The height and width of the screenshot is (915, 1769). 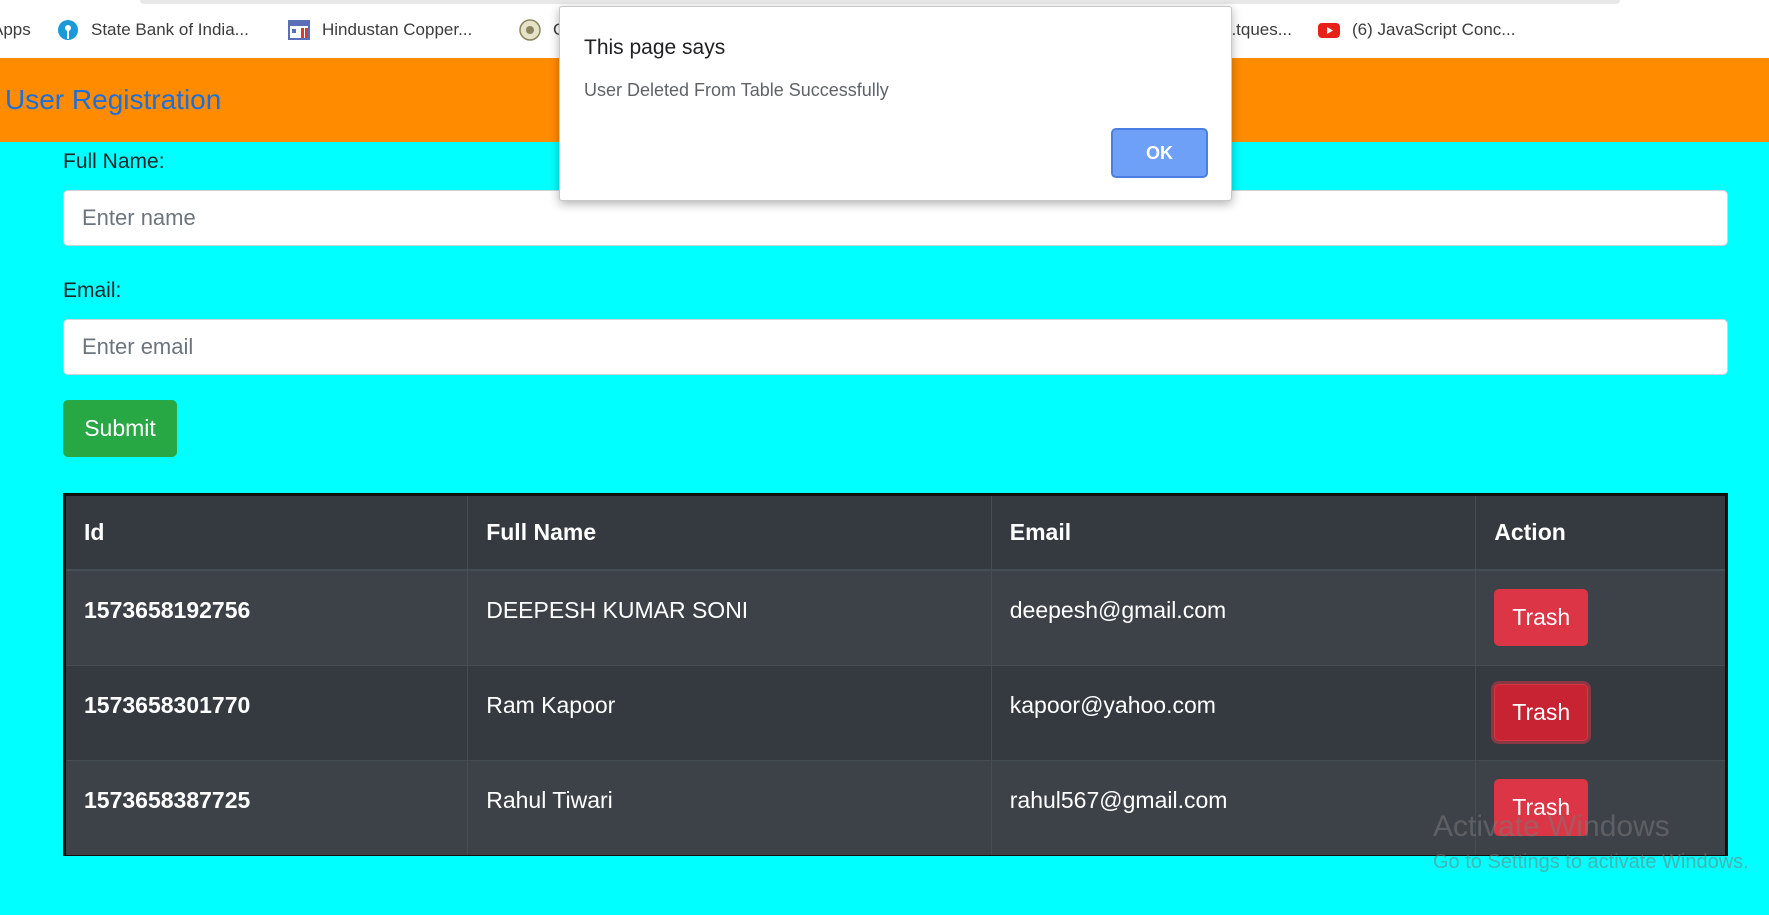 What do you see at coordinates (655, 47) in the screenshot?
I see `dialog-title: This page says` at bounding box center [655, 47].